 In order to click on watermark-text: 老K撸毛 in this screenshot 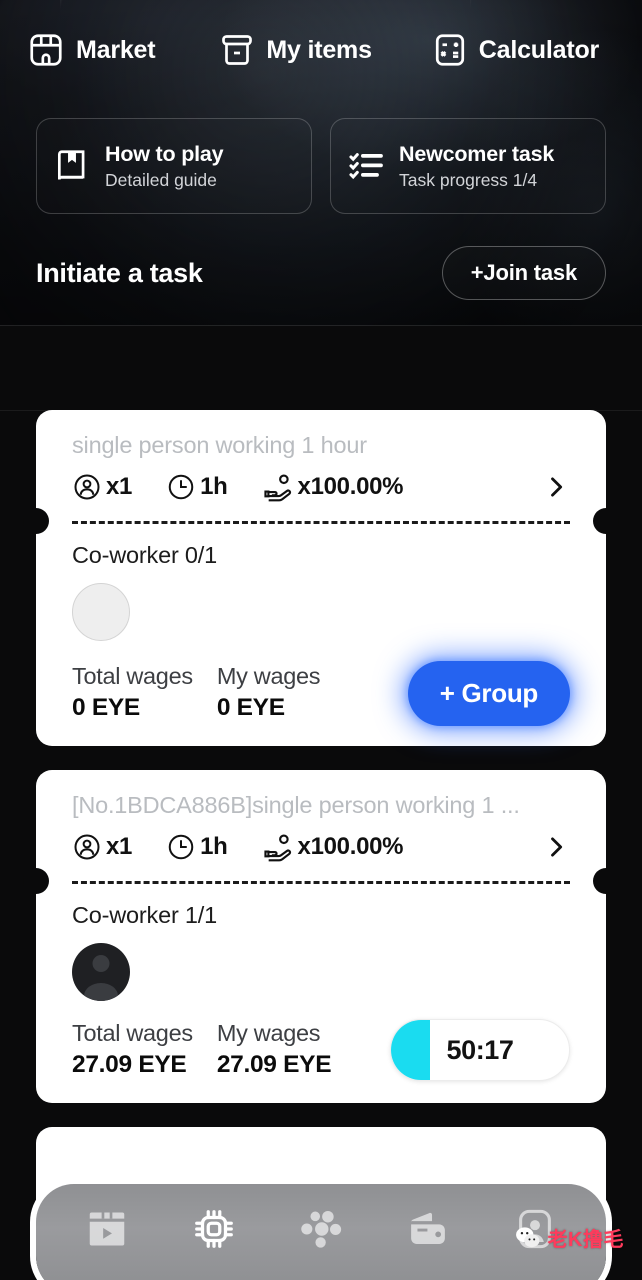, I will do `click(585, 1240)`.